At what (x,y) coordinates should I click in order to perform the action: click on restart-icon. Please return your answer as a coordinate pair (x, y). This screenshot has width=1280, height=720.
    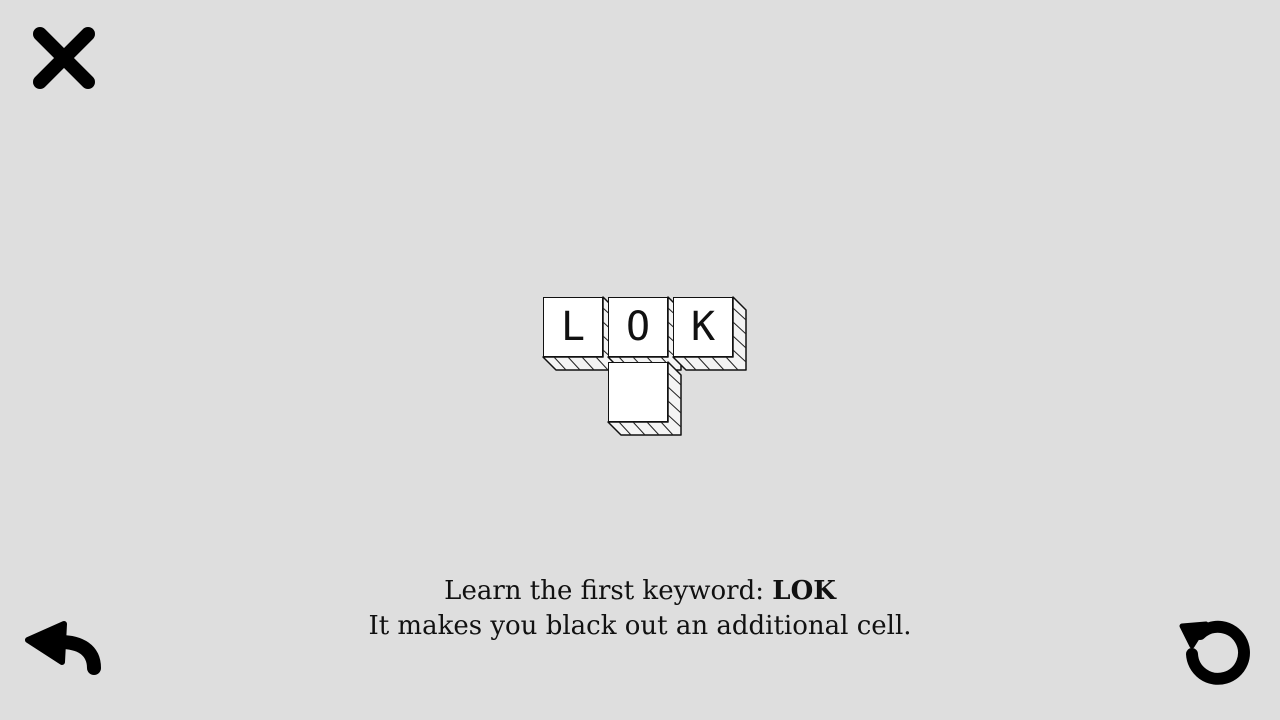
    Looking at the image, I should click on (1214, 652).